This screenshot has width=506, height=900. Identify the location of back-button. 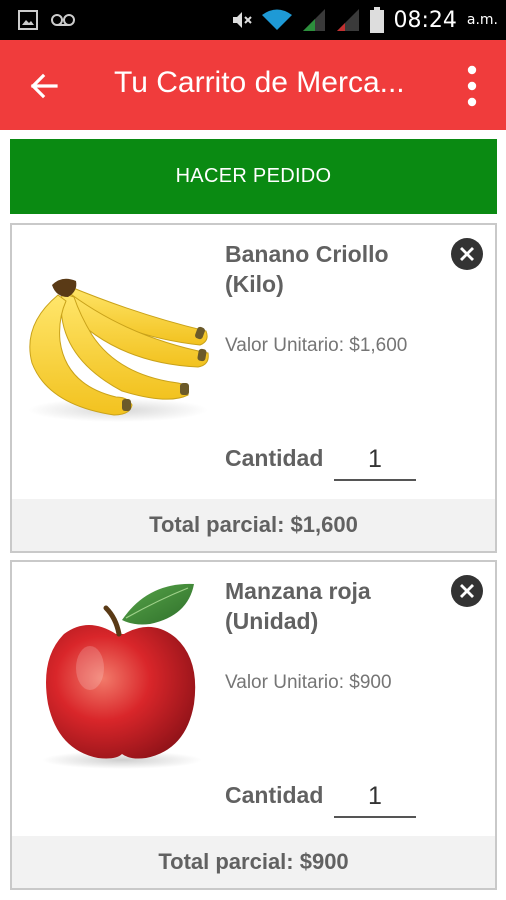
(44, 86).